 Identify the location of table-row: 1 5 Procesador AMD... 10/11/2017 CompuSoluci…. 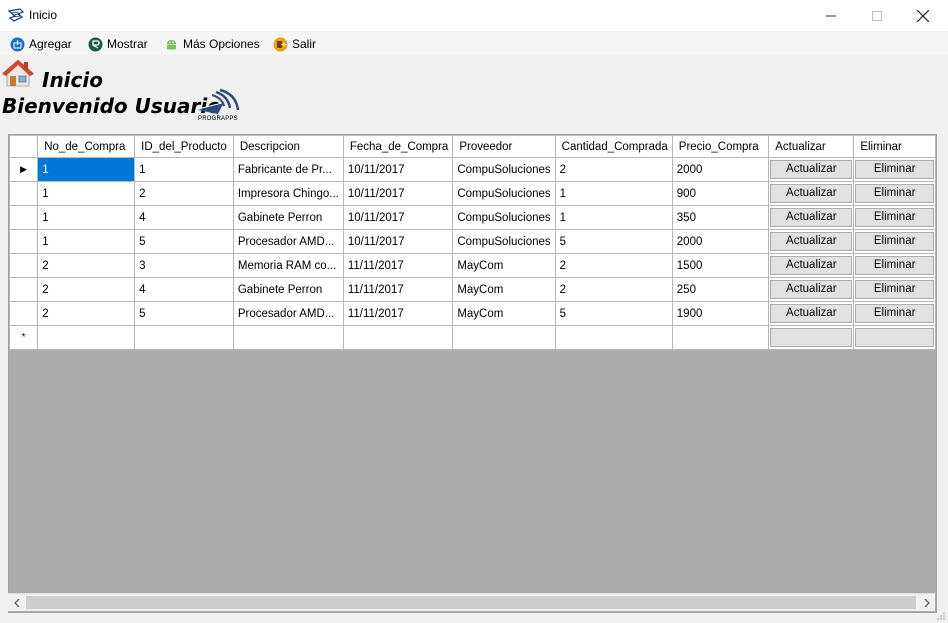
(472, 241).